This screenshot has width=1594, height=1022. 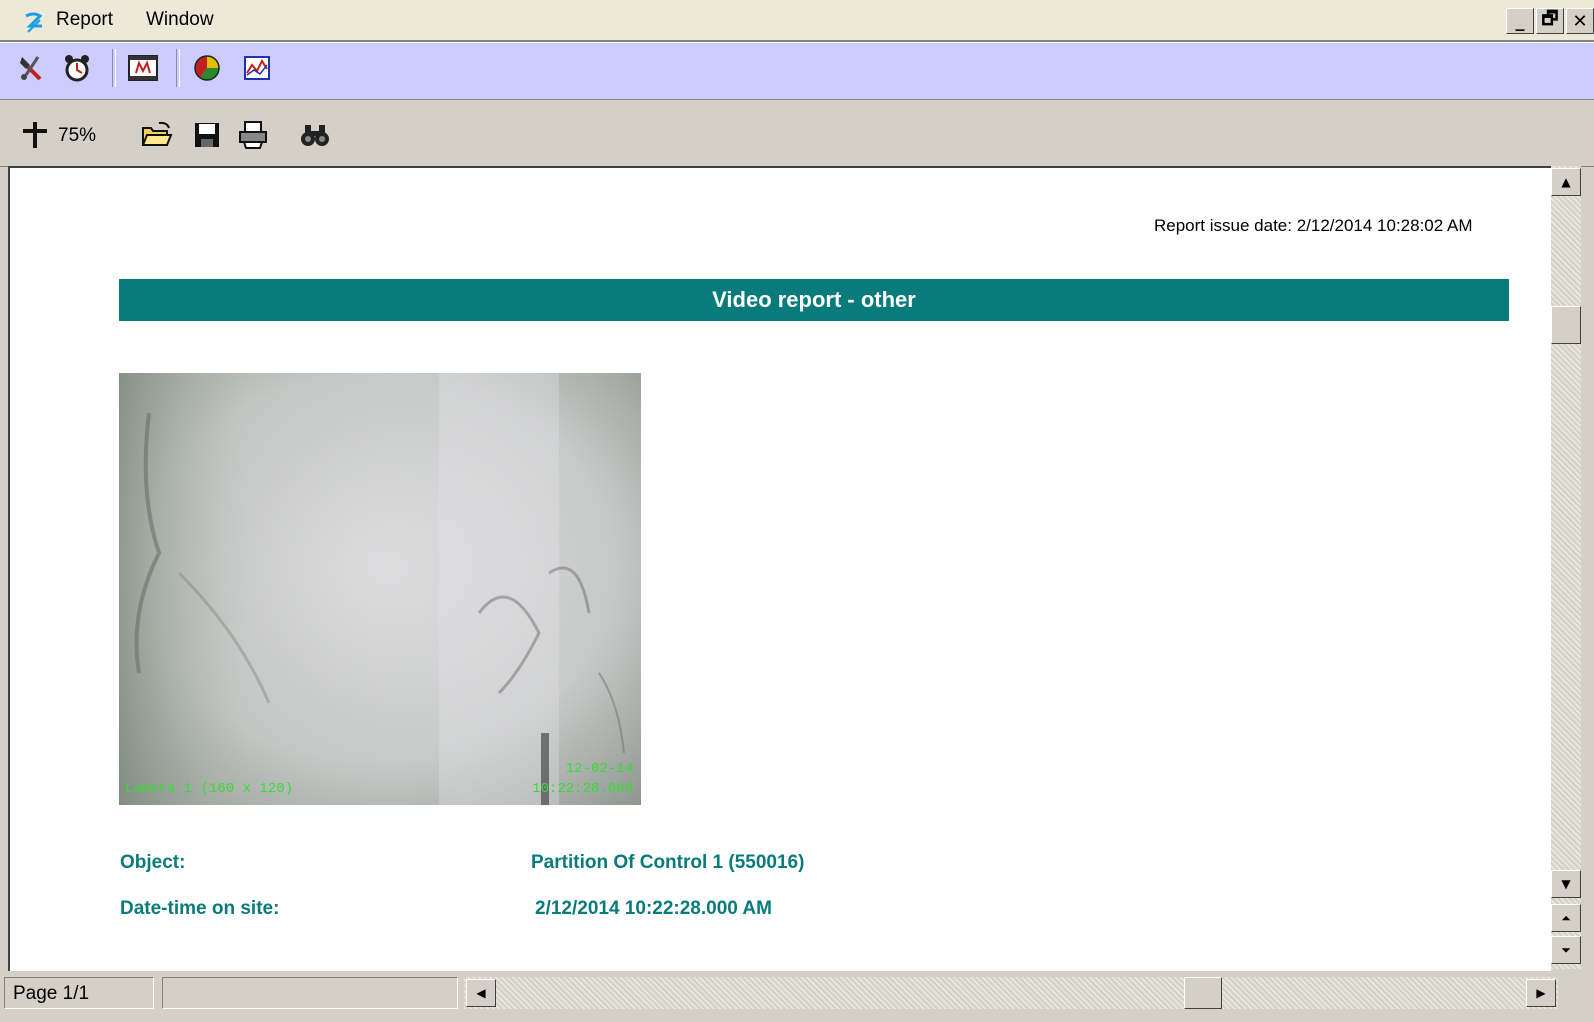 What do you see at coordinates (1203, 993) in the screenshot?
I see `horizontal-scroll-thumb` at bounding box center [1203, 993].